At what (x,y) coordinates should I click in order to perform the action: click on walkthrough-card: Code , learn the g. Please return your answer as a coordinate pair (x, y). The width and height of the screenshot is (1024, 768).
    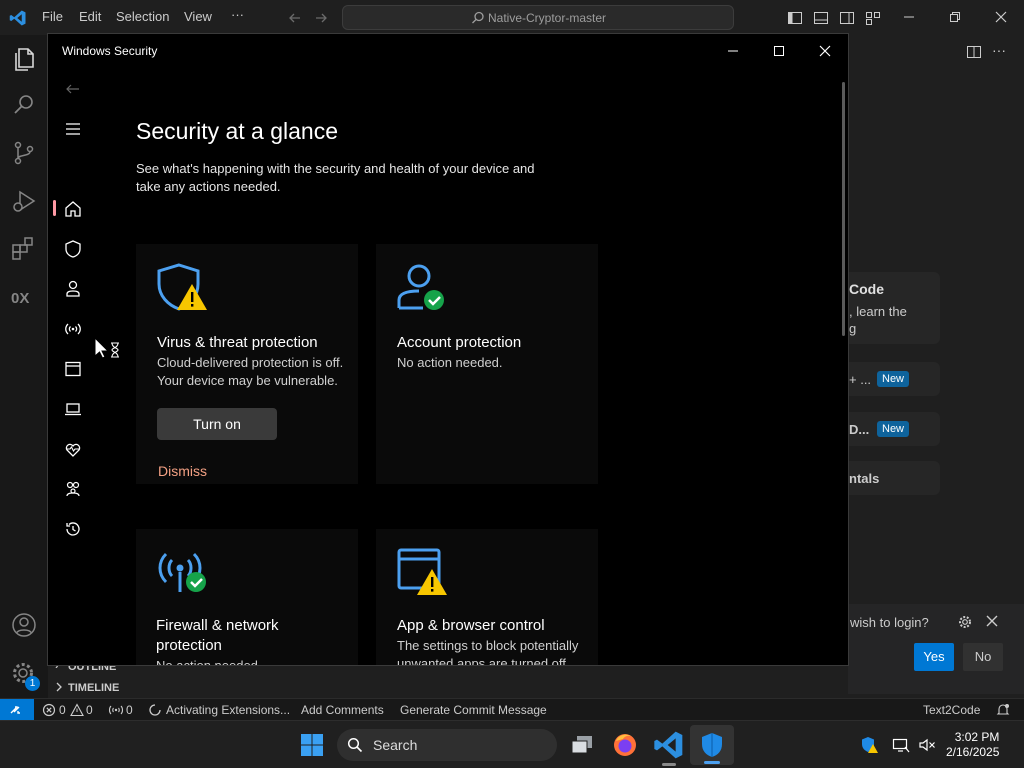
    Looking at the image, I should click on (894, 308).